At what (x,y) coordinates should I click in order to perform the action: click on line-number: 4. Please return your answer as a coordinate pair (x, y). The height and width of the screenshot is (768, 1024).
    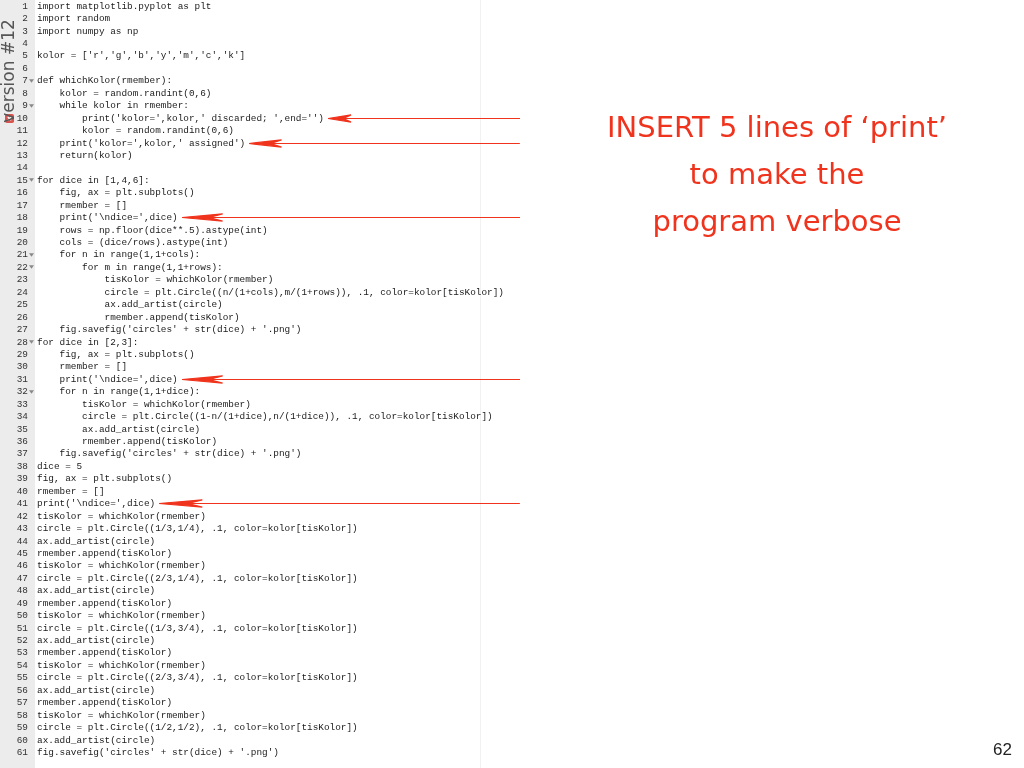
    Looking at the image, I should click on (25, 44).